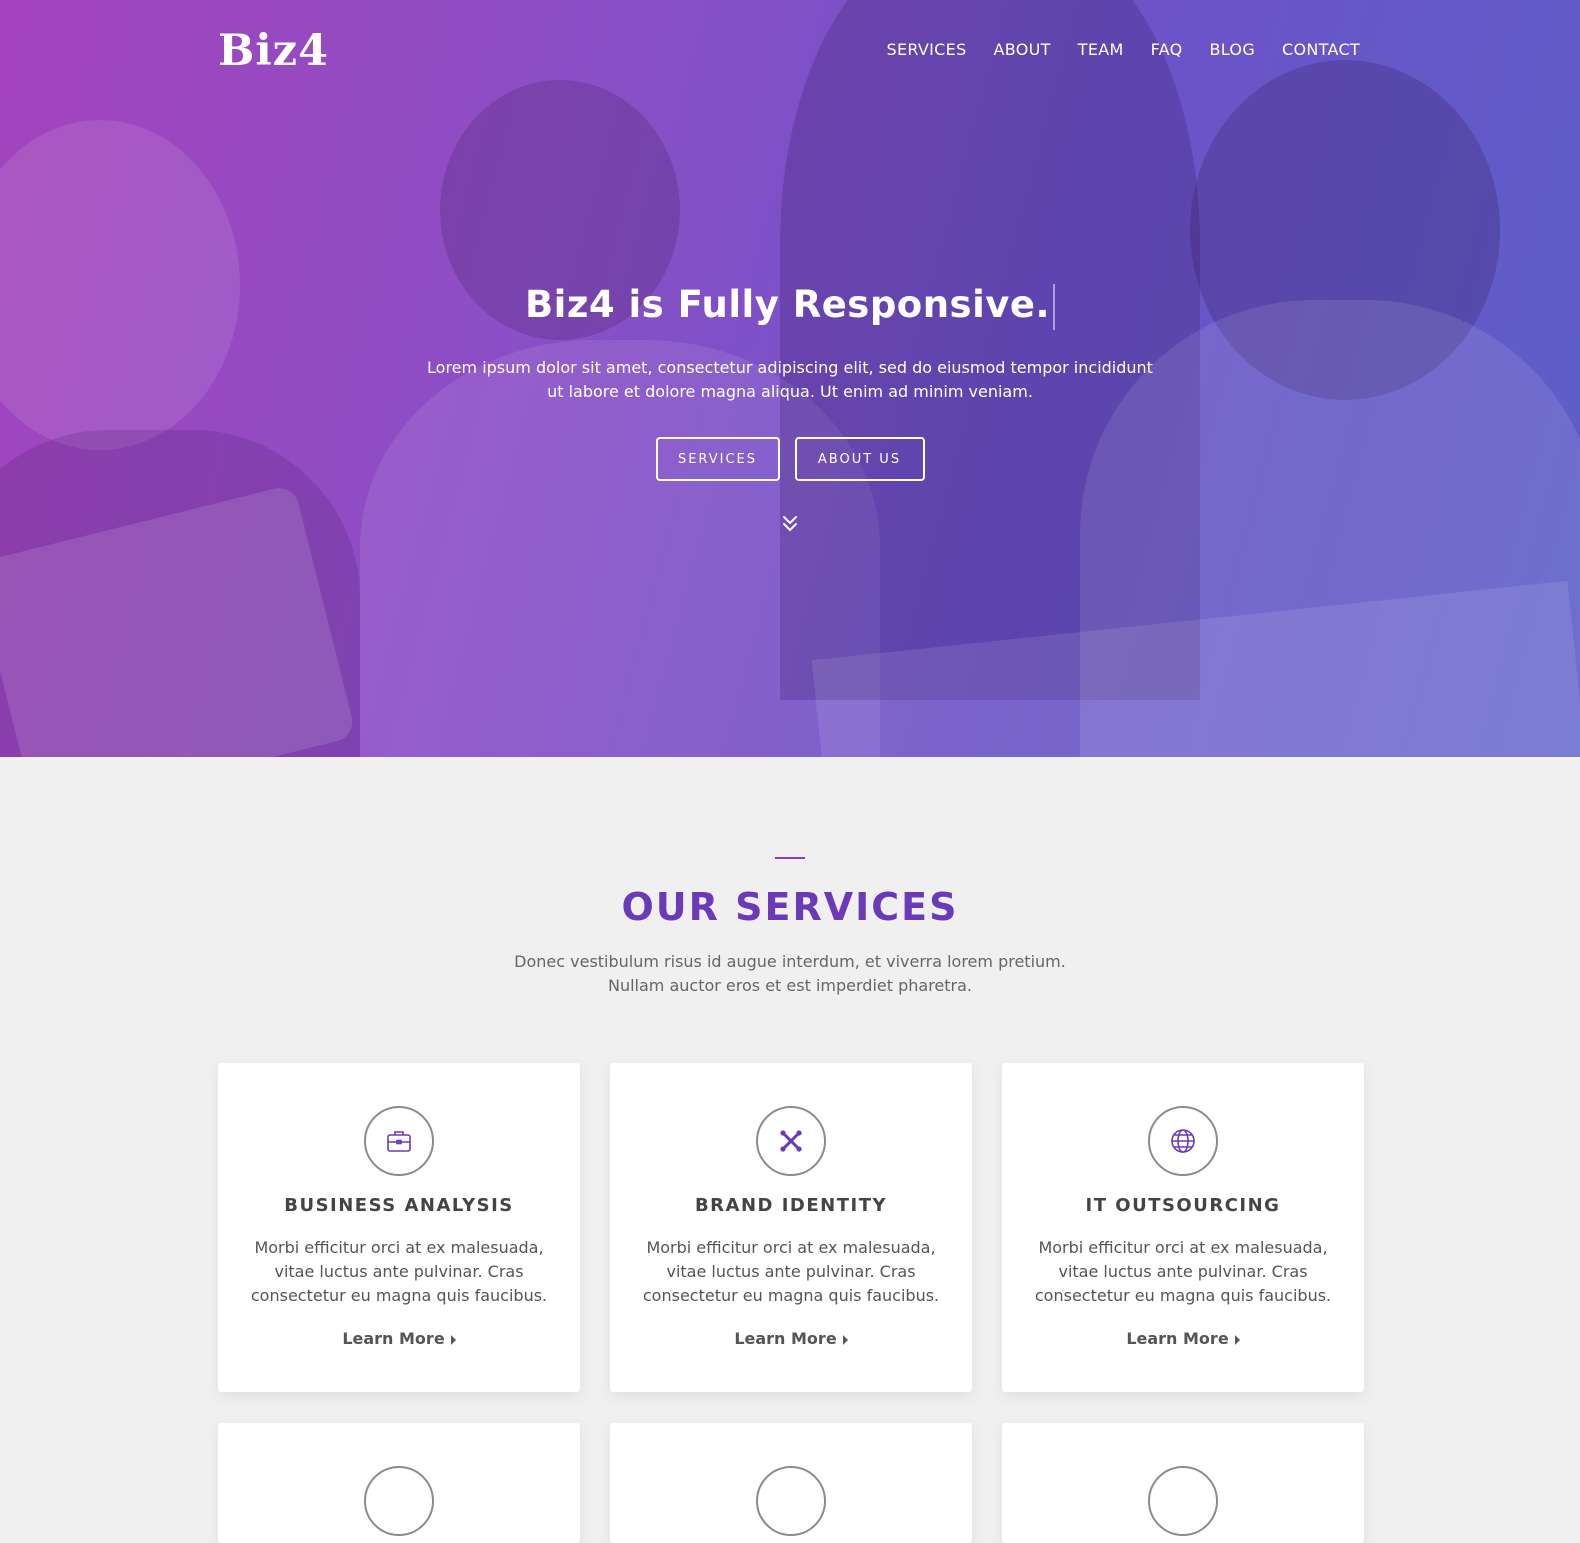 This screenshot has height=1543, width=1580. Describe the element at coordinates (1183, 1141) in the screenshot. I see `globe-icon` at that location.